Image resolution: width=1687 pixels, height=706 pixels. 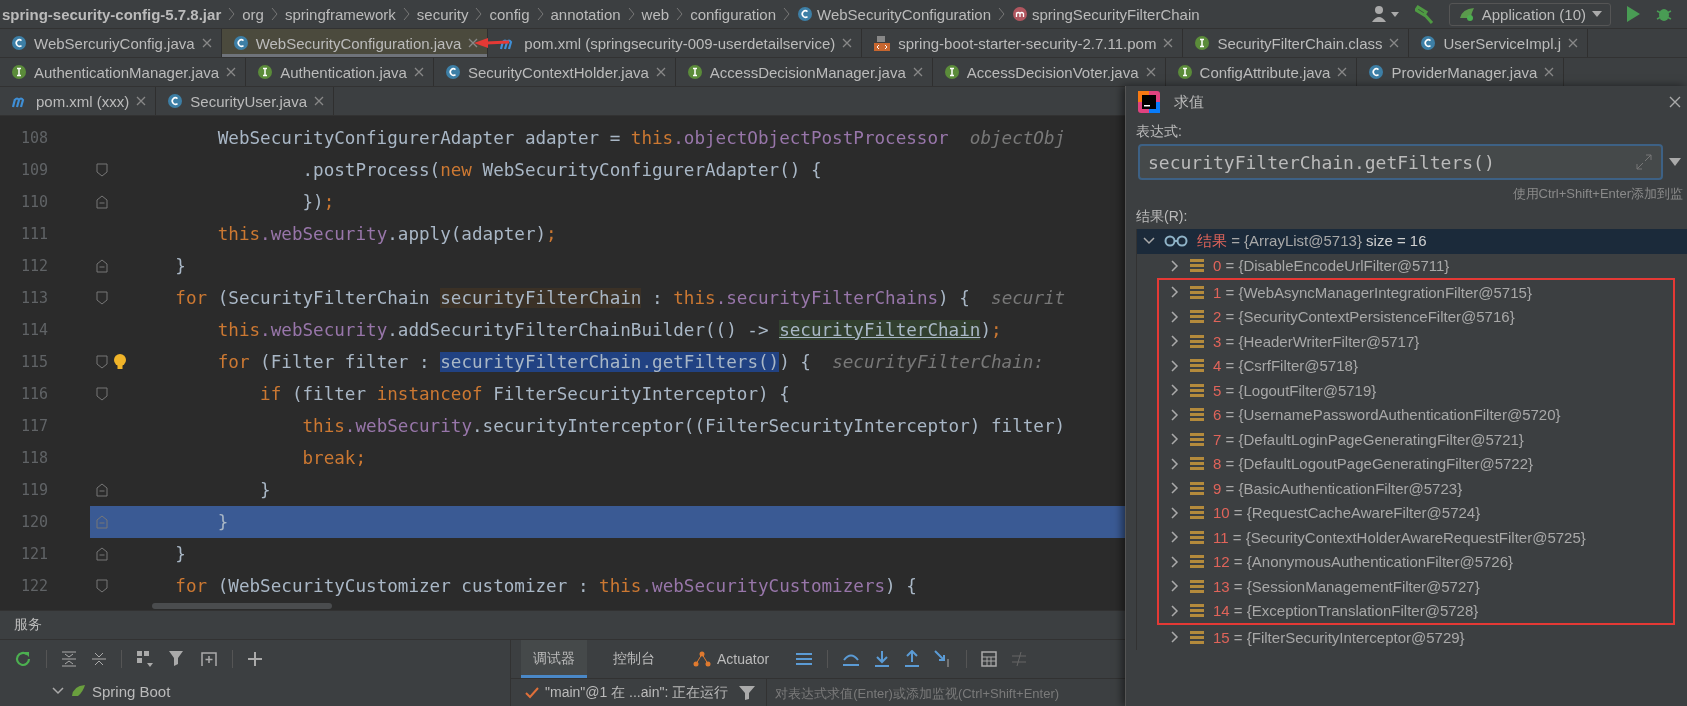 What do you see at coordinates (245, 101) in the screenshot?
I see `editor-tab: SecurityUser.java` at bounding box center [245, 101].